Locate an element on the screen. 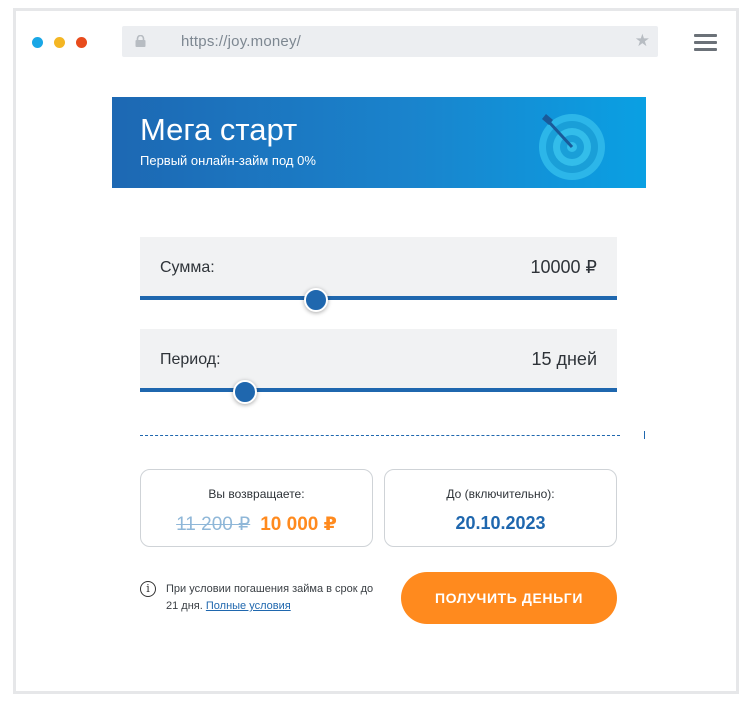 This screenshot has height=709, width=751. period-slider: Период: 15 дней is located at coordinates (378, 366).